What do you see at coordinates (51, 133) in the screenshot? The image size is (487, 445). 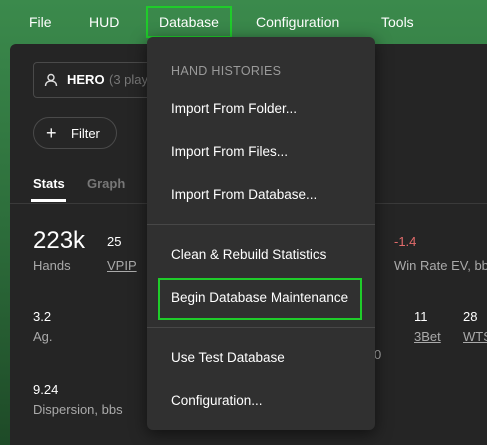 I see `plus-icon: +` at bounding box center [51, 133].